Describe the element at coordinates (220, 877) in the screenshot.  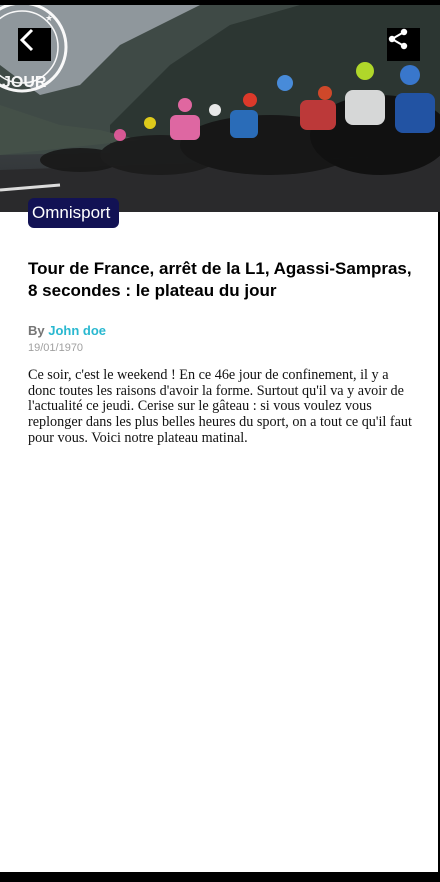
I see `navigation-bar` at that location.